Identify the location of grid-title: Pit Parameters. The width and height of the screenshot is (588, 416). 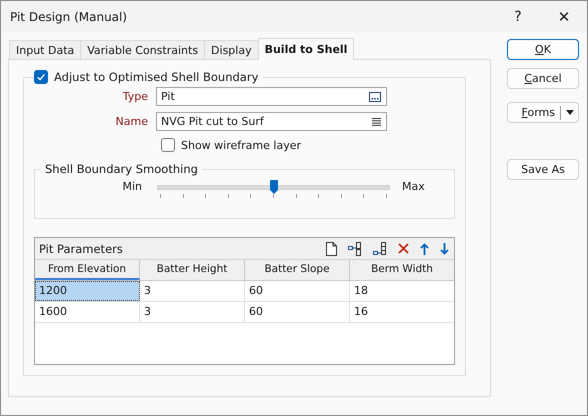
(81, 249).